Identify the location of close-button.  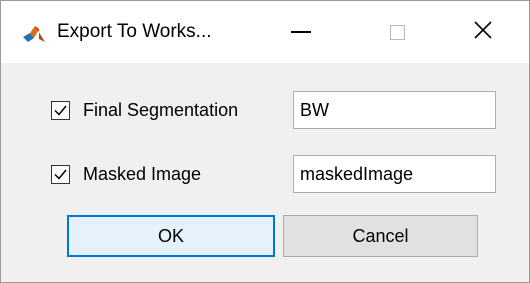
(483, 32).